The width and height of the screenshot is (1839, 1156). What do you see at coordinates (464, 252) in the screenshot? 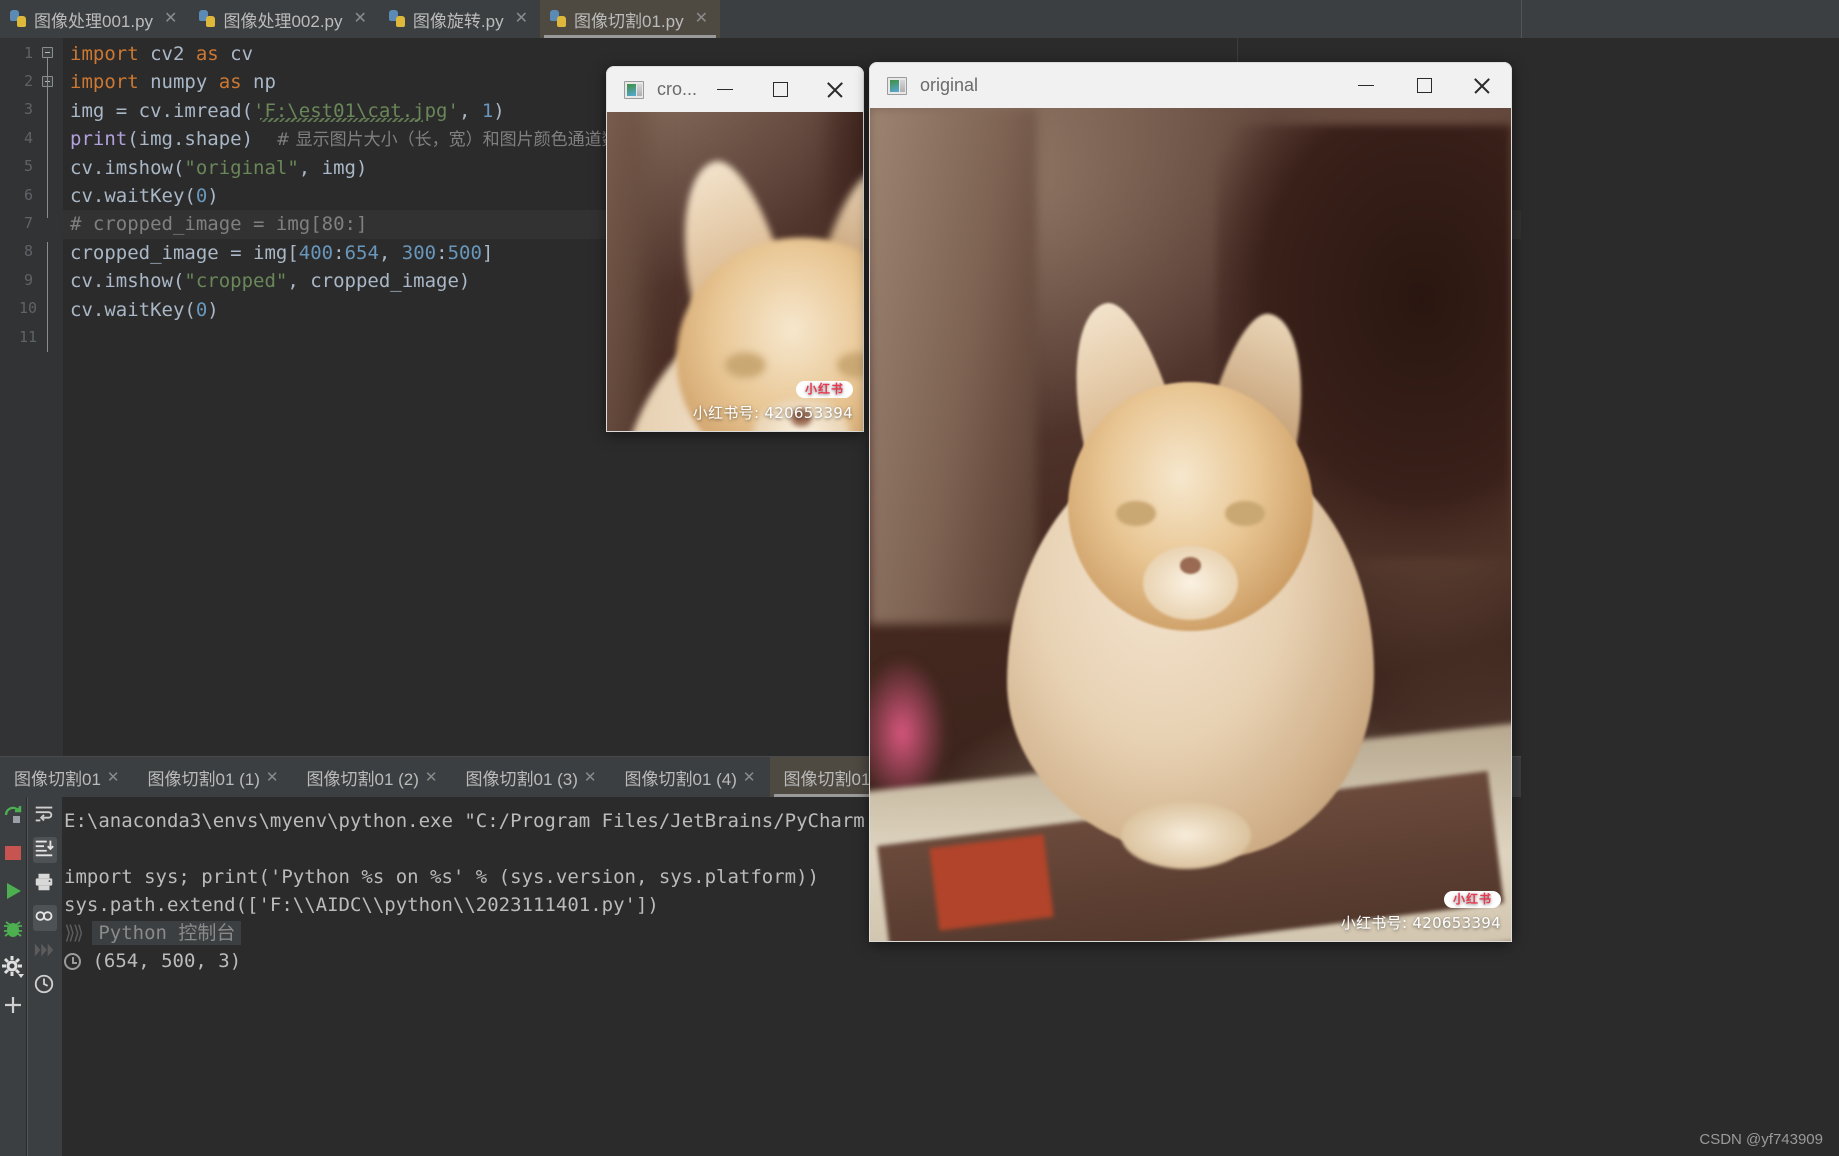
I see `token-number: 500` at bounding box center [464, 252].